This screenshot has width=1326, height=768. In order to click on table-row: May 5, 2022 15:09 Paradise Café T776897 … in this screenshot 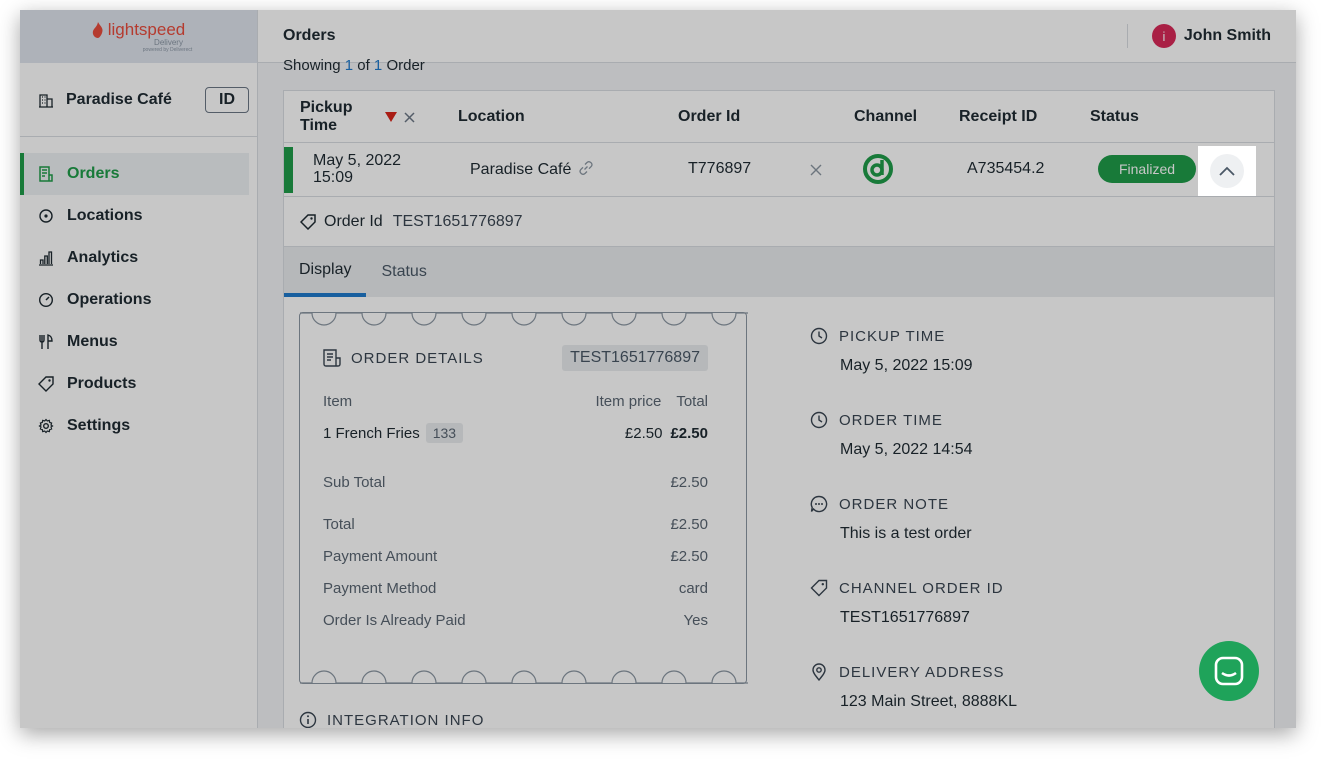, I will do `click(779, 170)`.